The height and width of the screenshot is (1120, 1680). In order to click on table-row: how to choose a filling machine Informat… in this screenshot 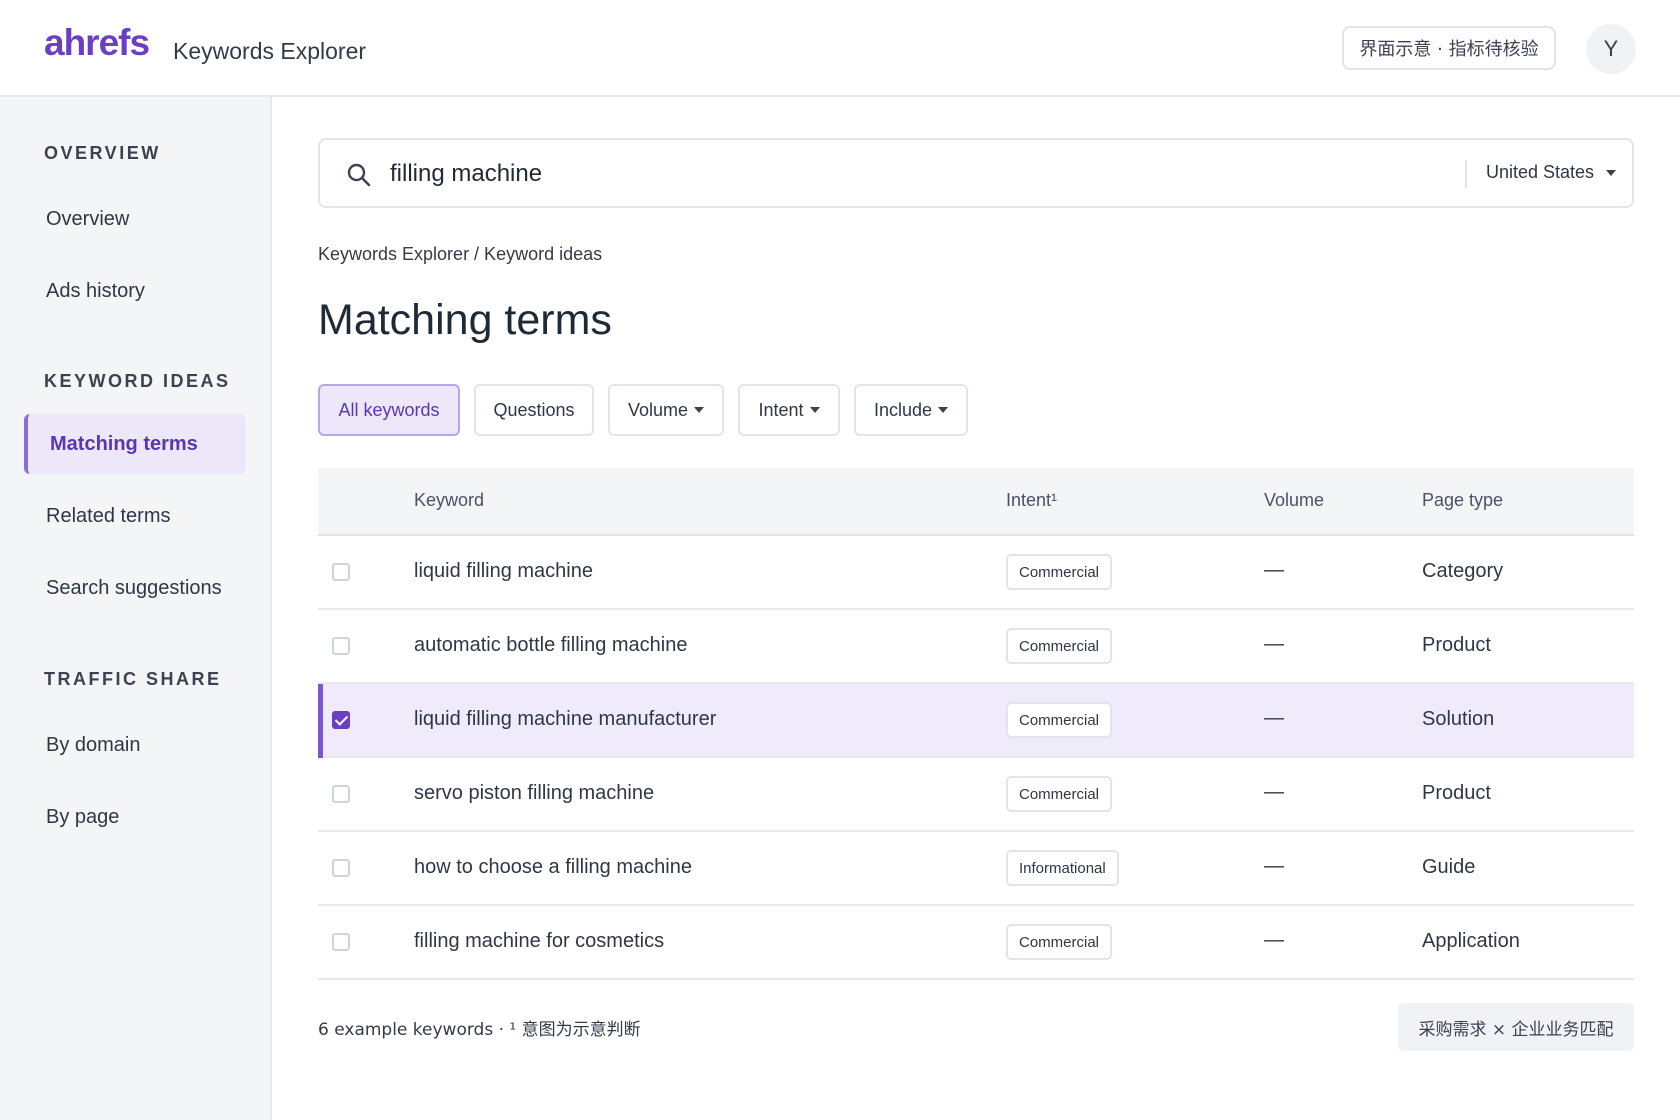, I will do `click(976, 869)`.